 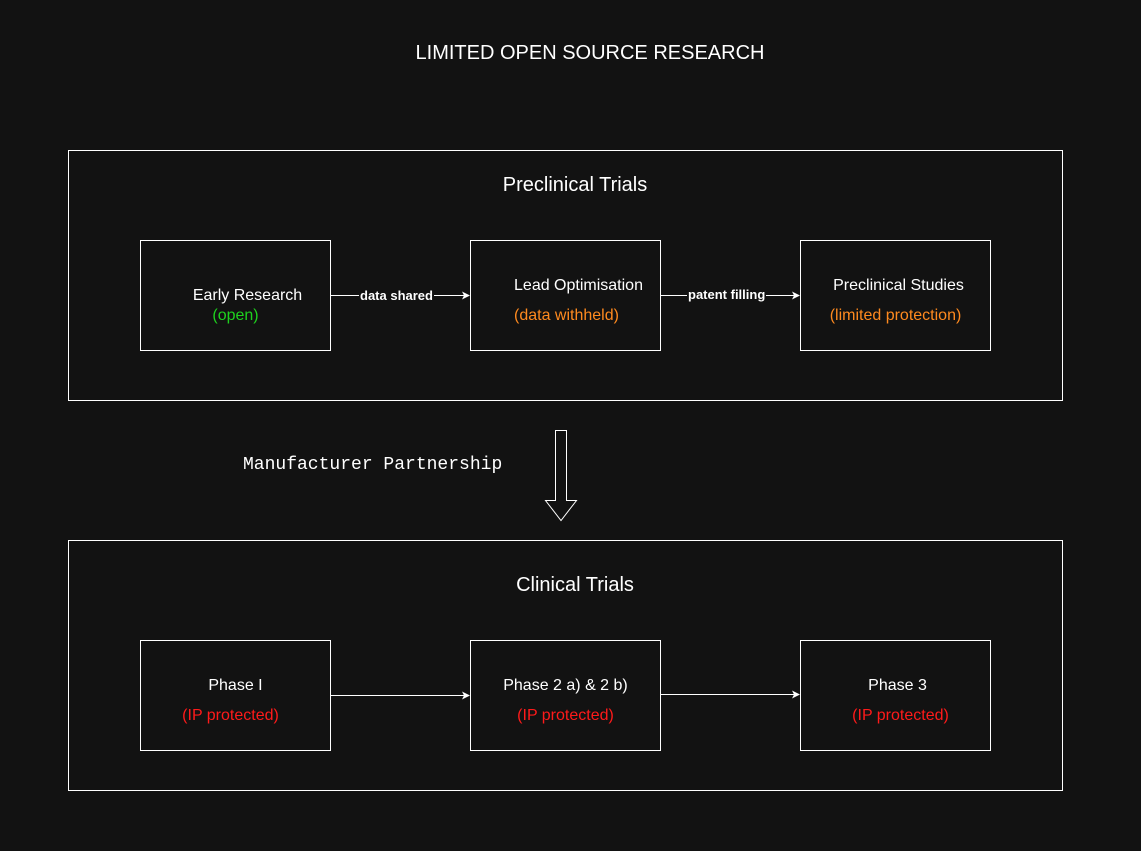 I want to click on node-phase-3: Phase 3 (IP protected), so click(x=895, y=695).